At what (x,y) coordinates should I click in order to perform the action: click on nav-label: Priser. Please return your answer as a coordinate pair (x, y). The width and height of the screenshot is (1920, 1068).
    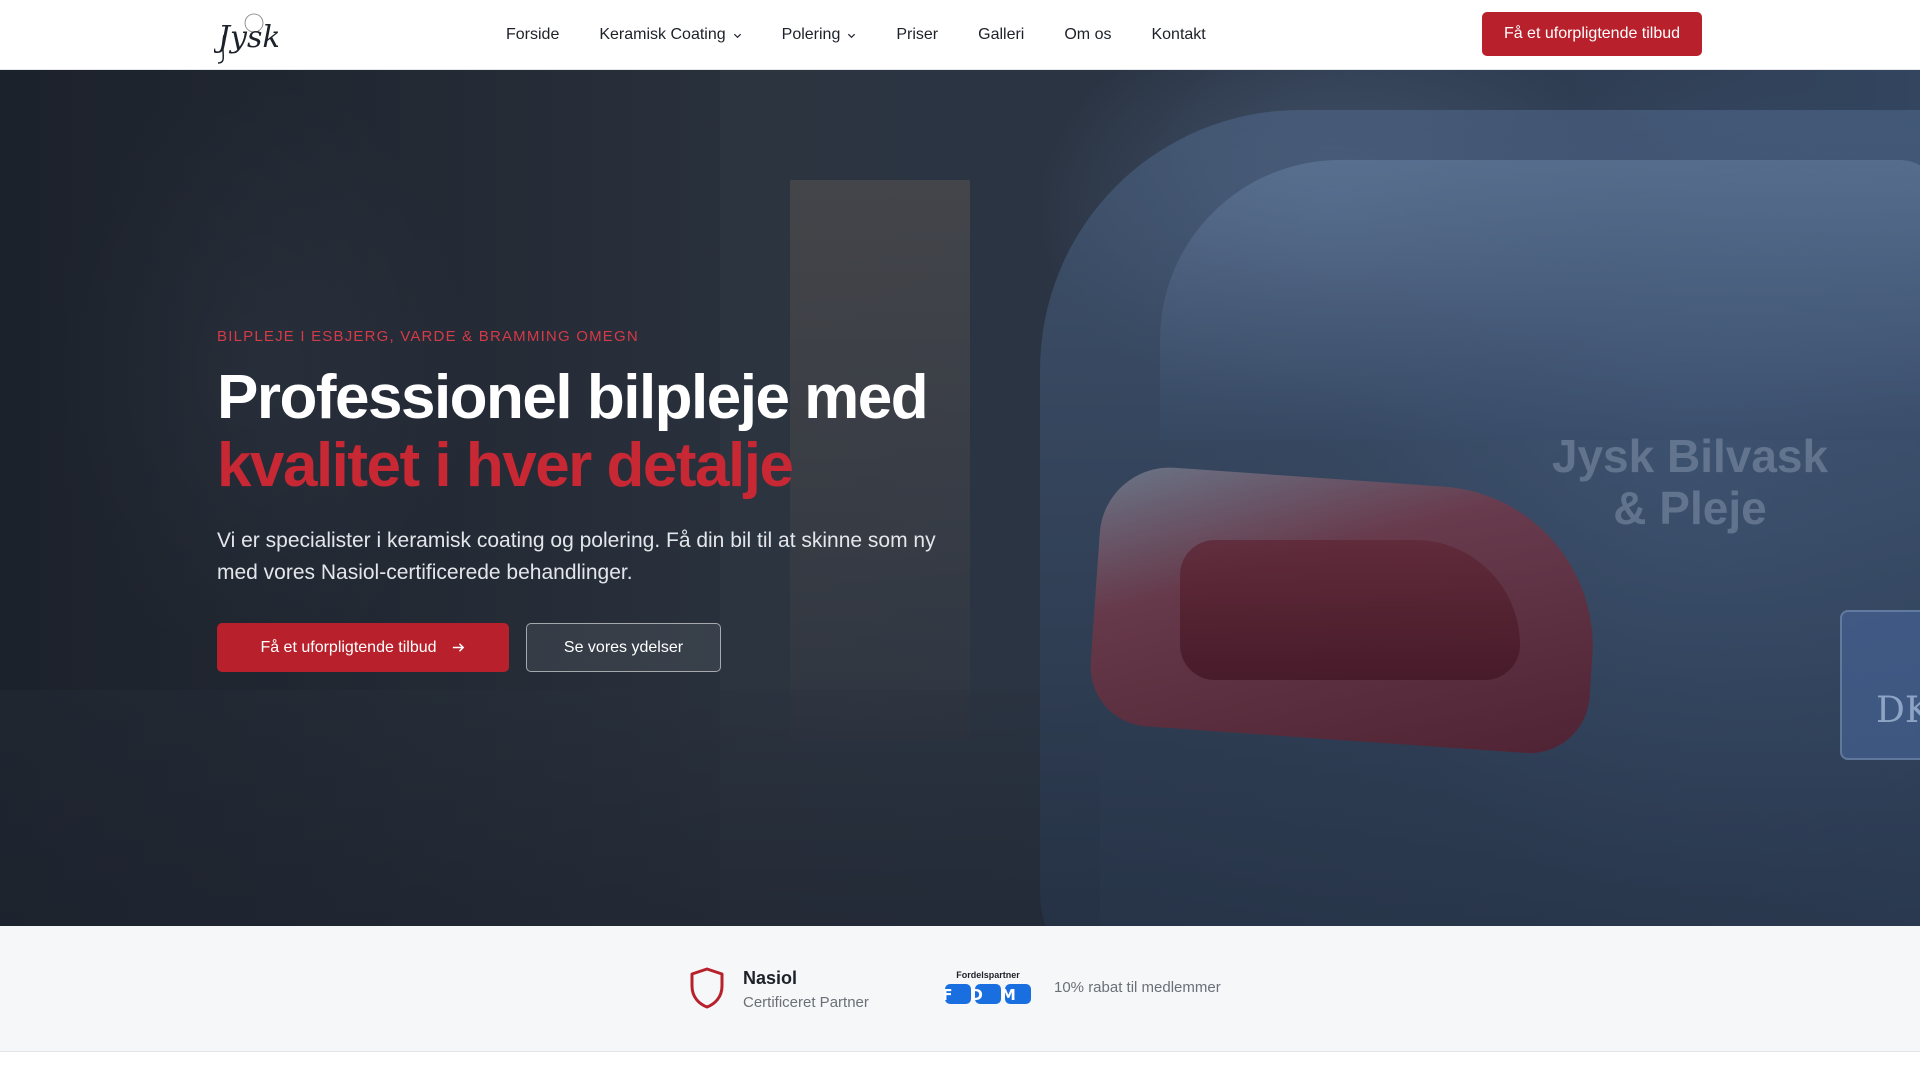
    Looking at the image, I should click on (917, 34).